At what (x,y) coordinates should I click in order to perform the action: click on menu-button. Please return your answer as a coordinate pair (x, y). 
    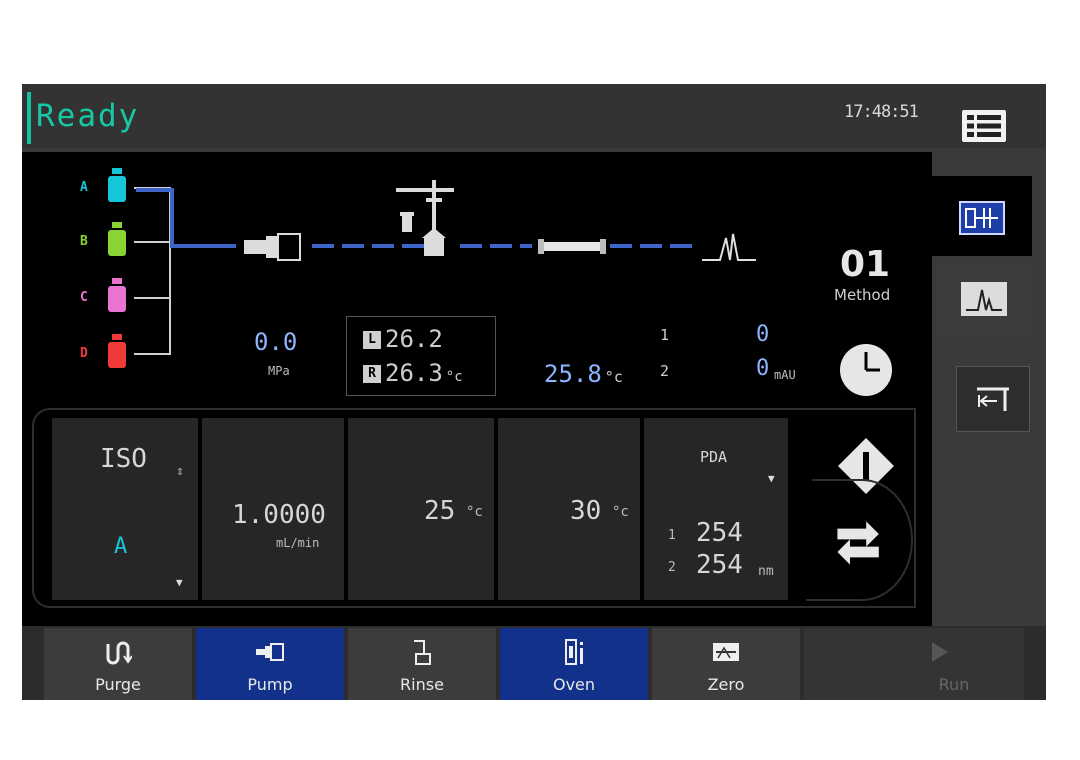
    Looking at the image, I should click on (984, 126).